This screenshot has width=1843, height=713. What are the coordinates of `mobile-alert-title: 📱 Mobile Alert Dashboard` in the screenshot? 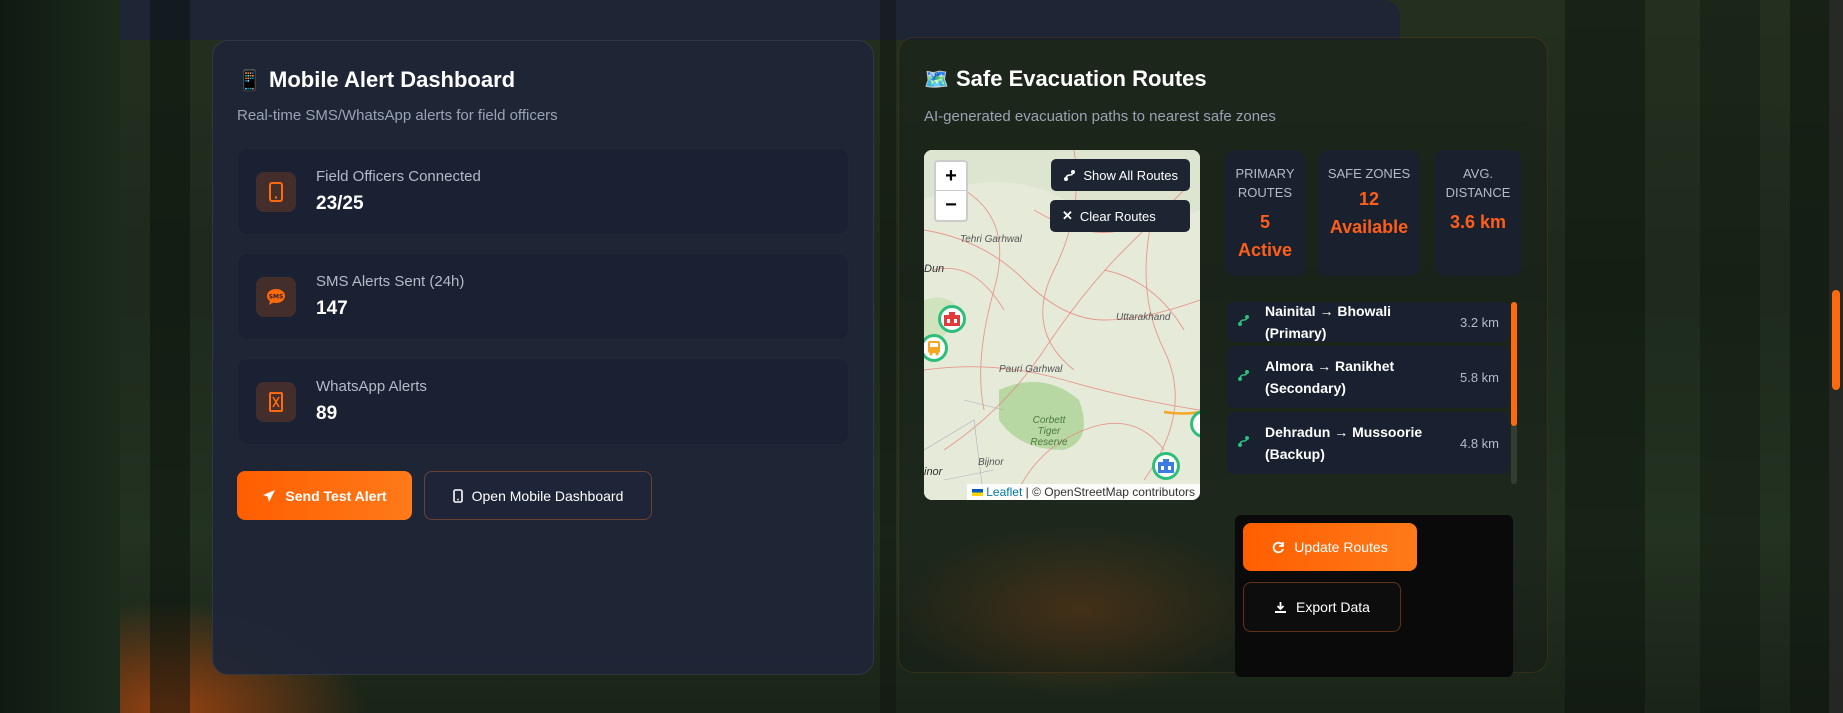 It's located at (543, 80).